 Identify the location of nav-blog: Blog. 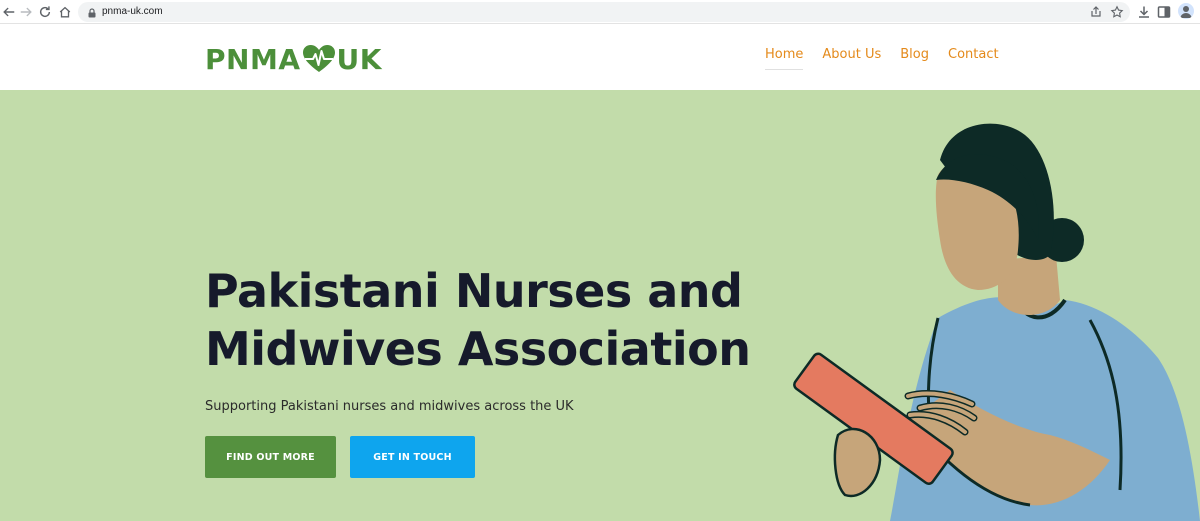
(914, 58).